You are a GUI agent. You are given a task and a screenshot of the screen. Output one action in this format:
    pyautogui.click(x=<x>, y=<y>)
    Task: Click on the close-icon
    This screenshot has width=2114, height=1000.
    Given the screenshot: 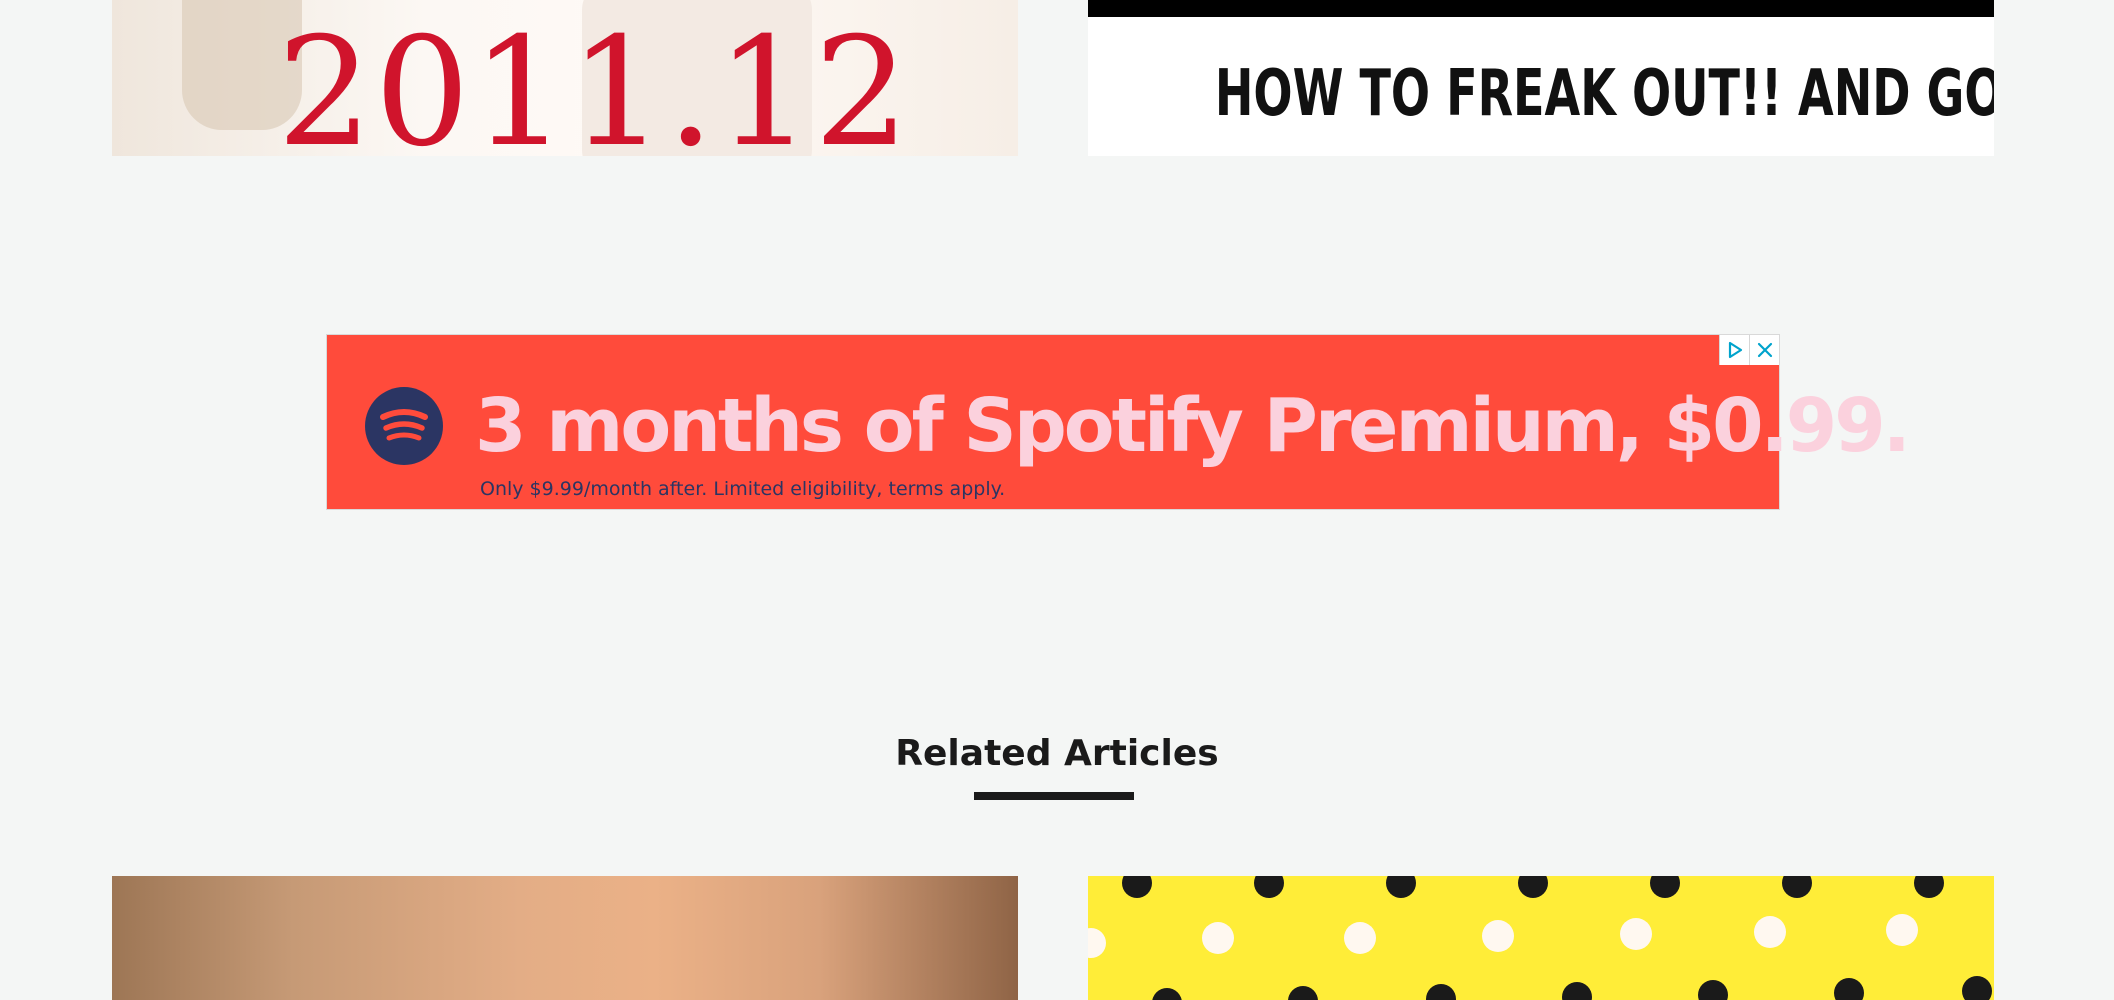 What is the action you would take?
    pyautogui.click(x=1764, y=350)
    